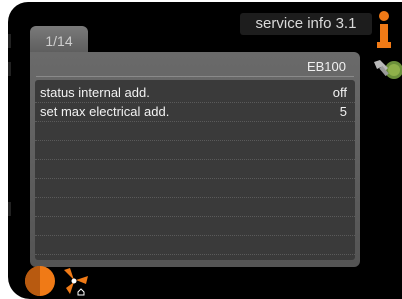  I want to click on page-title: service info 3.1, so click(306, 24).